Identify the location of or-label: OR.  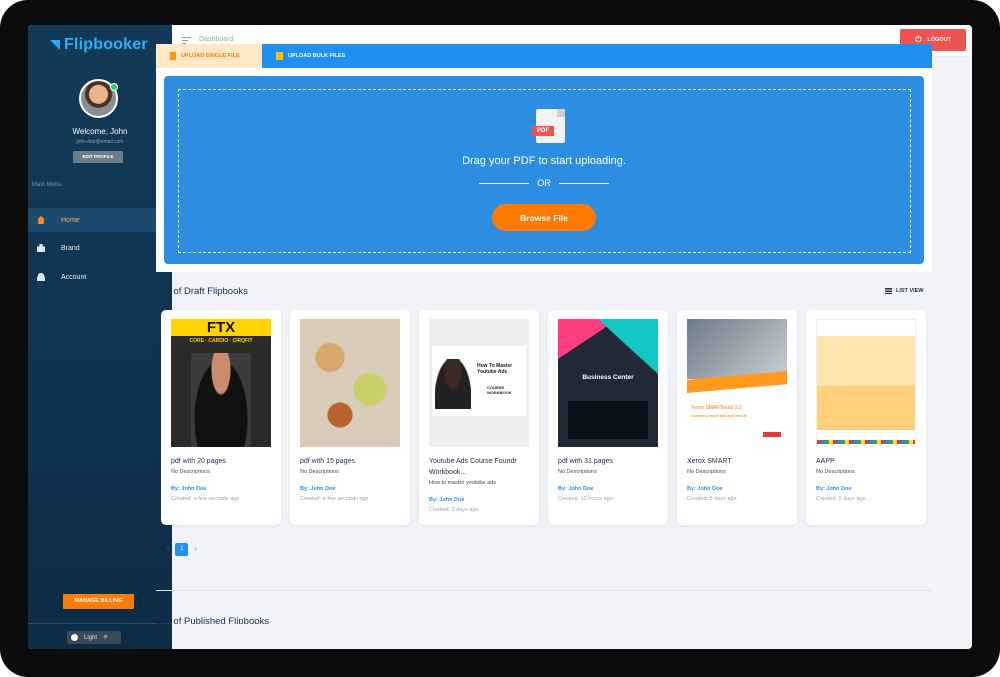
(544, 183).